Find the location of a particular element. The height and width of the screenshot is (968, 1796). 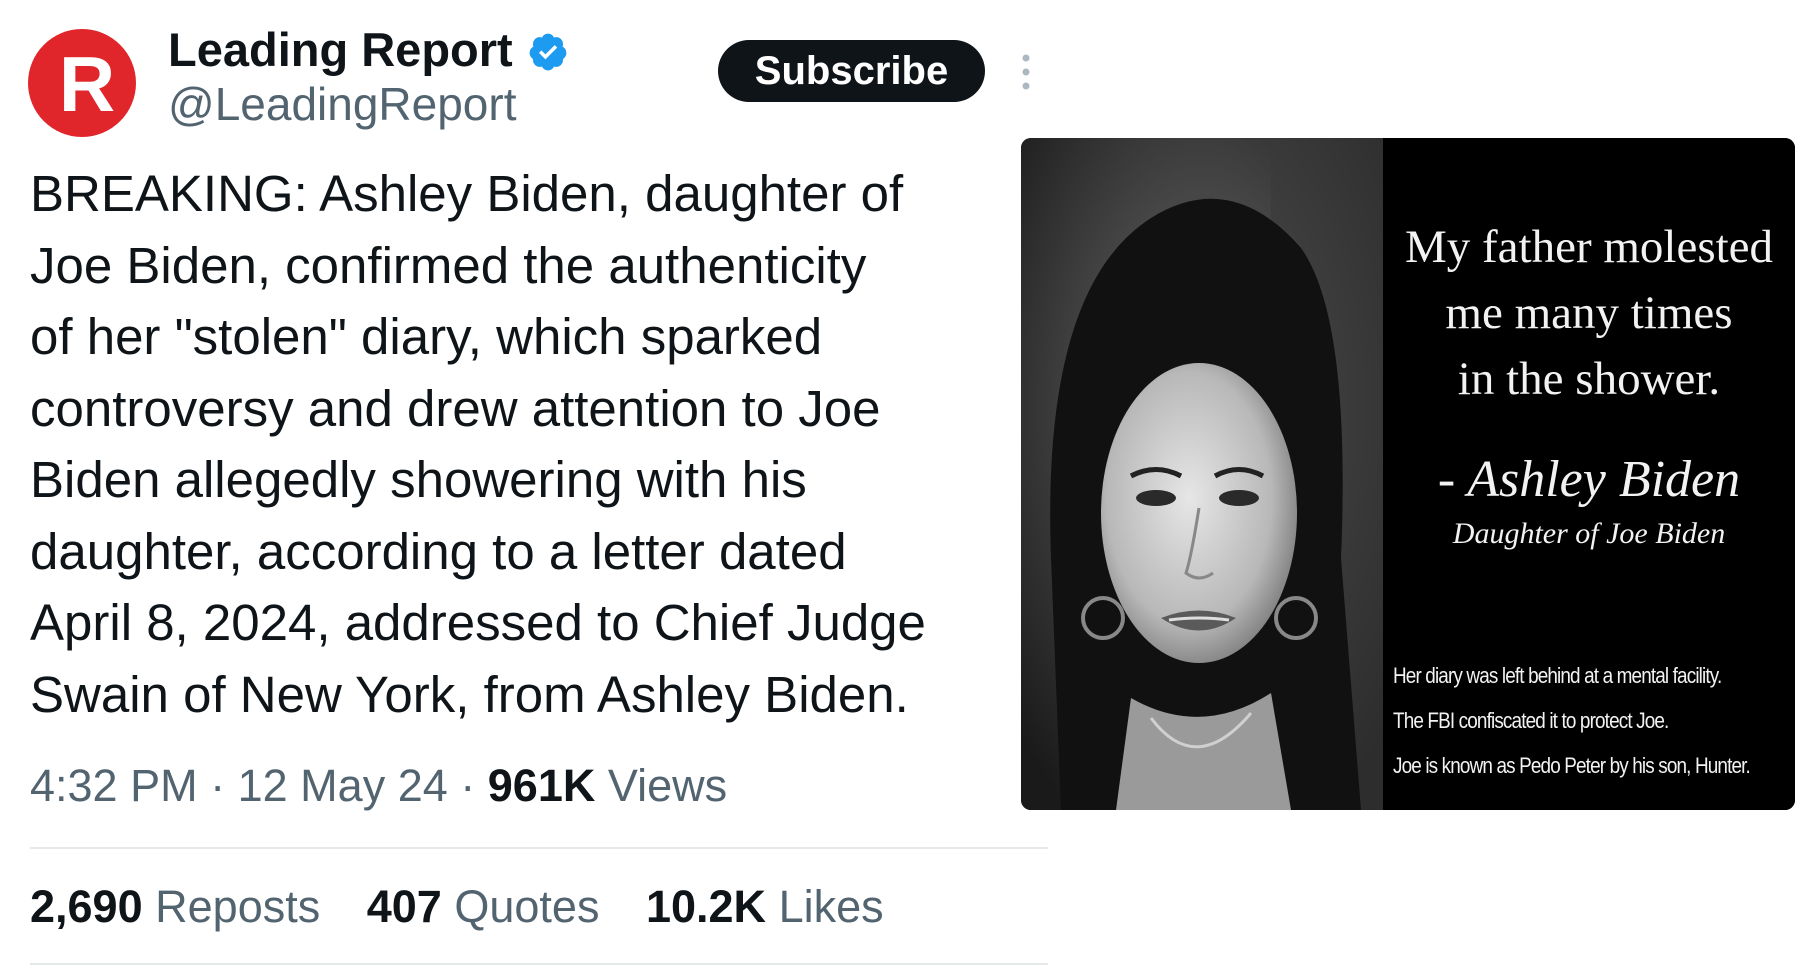

author-name: Leading Report is located at coordinates (368, 50).